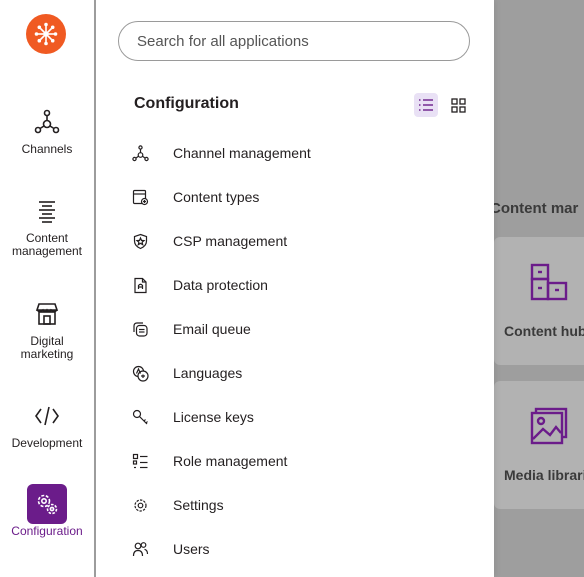 This screenshot has width=584, height=577. I want to click on menu-item-email-queue: Email queue, so click(296, 329).